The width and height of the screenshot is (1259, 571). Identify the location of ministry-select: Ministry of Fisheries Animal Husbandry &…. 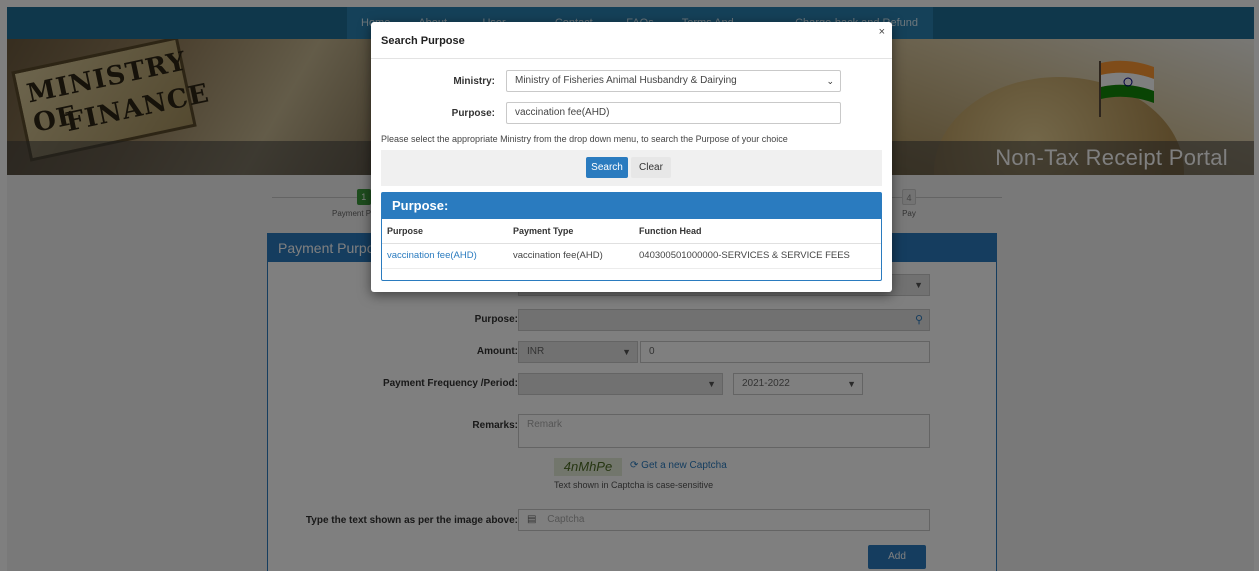
(673, 81).